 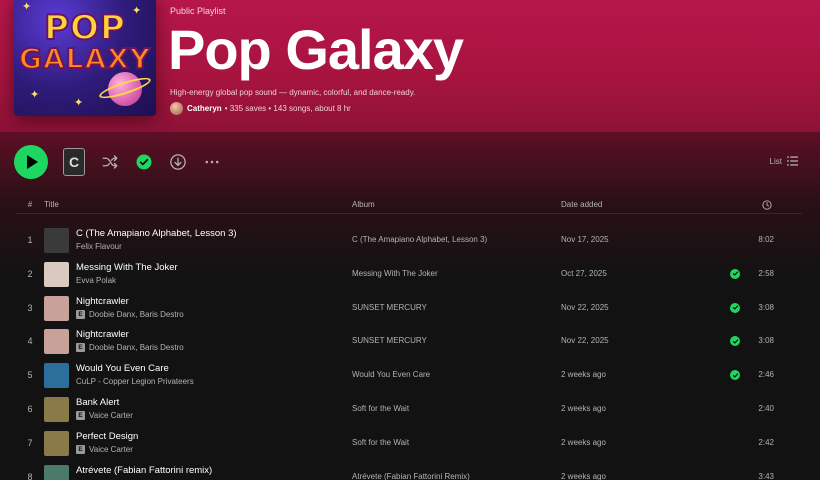 I want to click on track-title: Would You Even Care, so click(x=122, y=368).